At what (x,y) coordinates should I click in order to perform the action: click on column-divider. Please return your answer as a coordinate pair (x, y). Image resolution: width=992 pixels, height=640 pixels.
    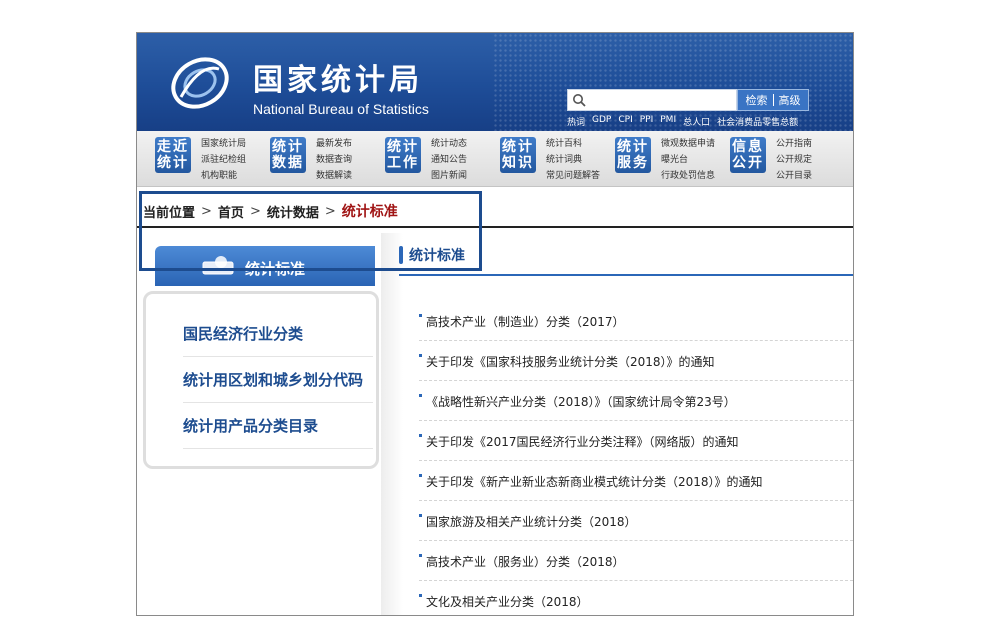
    Looking at the image, I should click on (392, 424).